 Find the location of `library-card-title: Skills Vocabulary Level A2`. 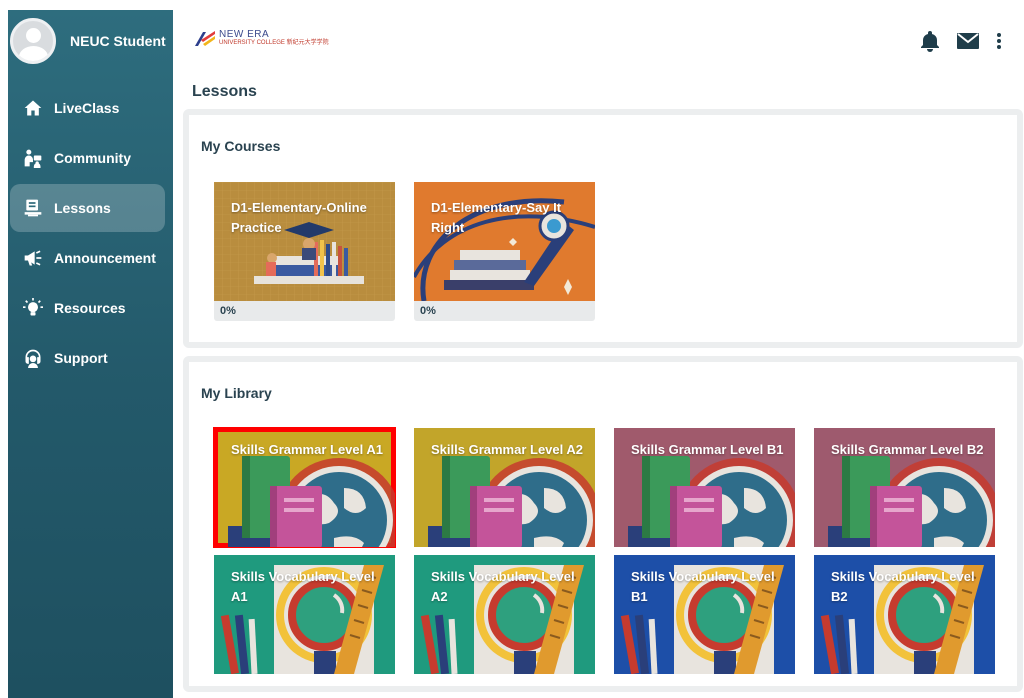

library-card-title: Skills Vocabulary Level A2 is located at coordinates (503, 586).